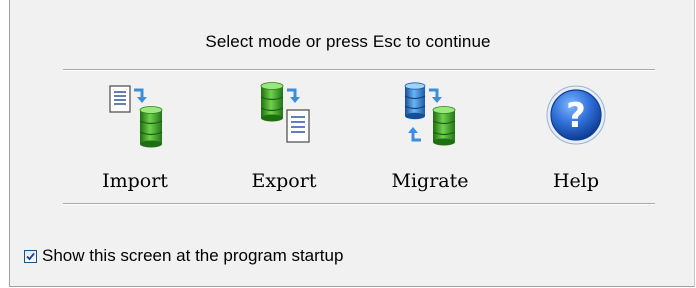 This screenshot has width=696, height=288. What do you see at coordinates (576, 181) in the screenshot?
I see `help-label: Help` at bounding box center [576, 181].